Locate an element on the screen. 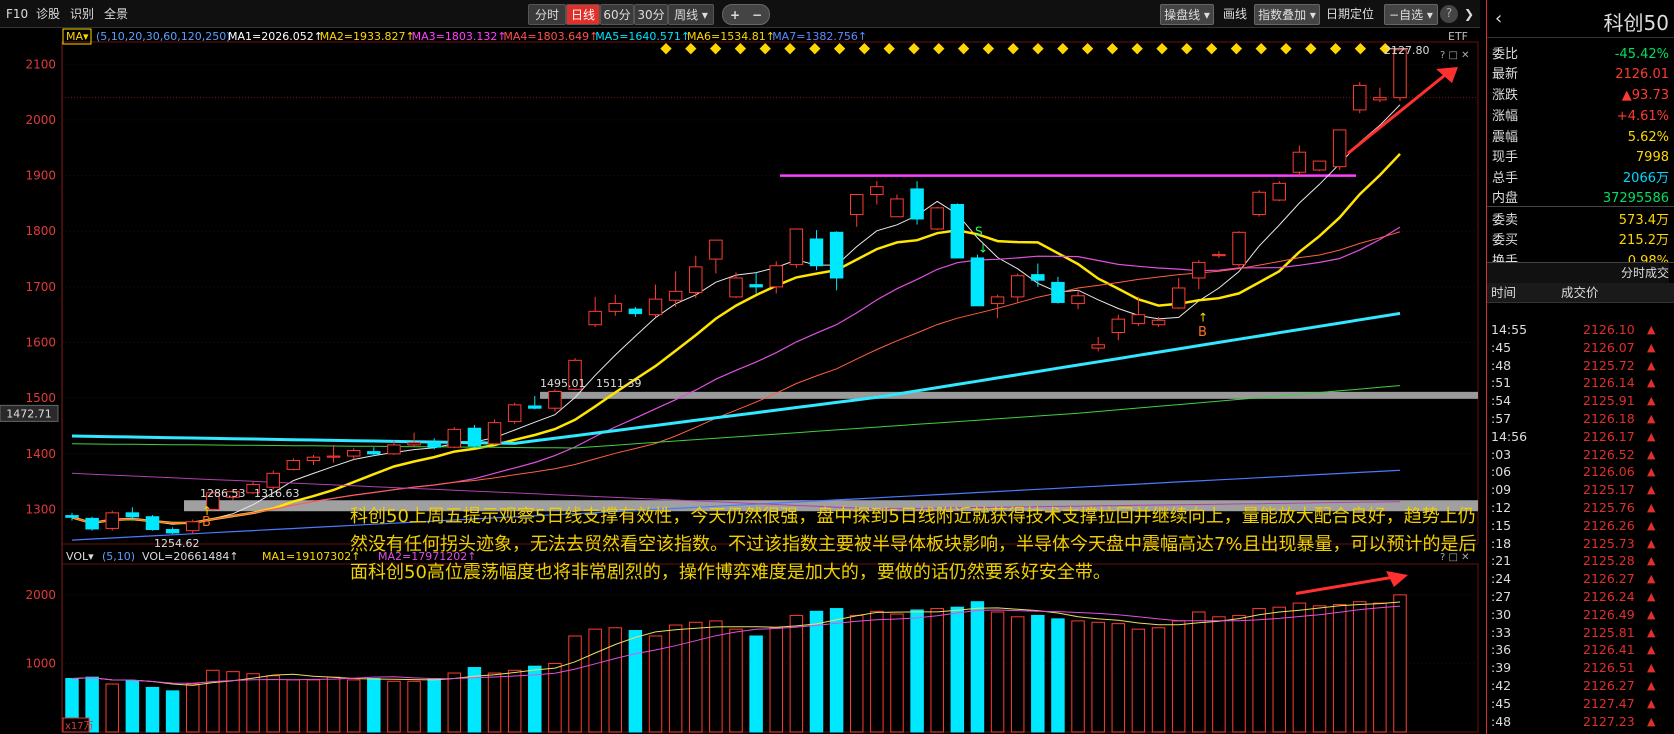  quote-row: 最新 2126.01 is located at coordinates (1580, 75).